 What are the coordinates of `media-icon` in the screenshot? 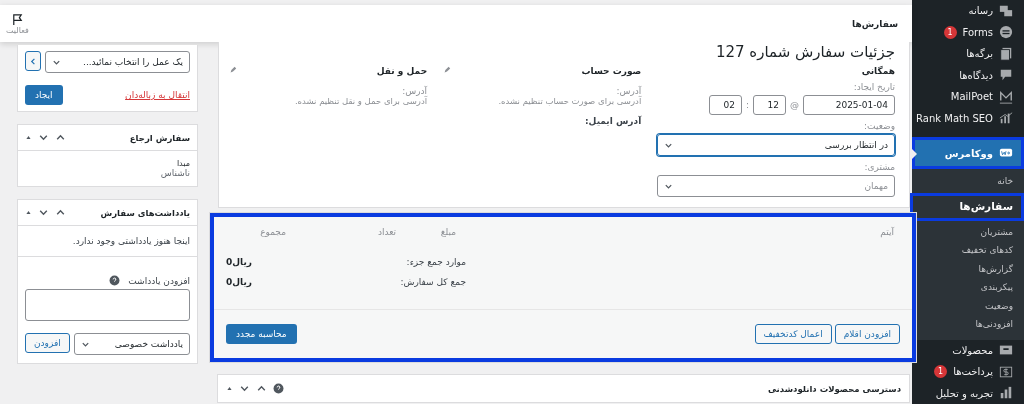 It's located at (1006, 10).